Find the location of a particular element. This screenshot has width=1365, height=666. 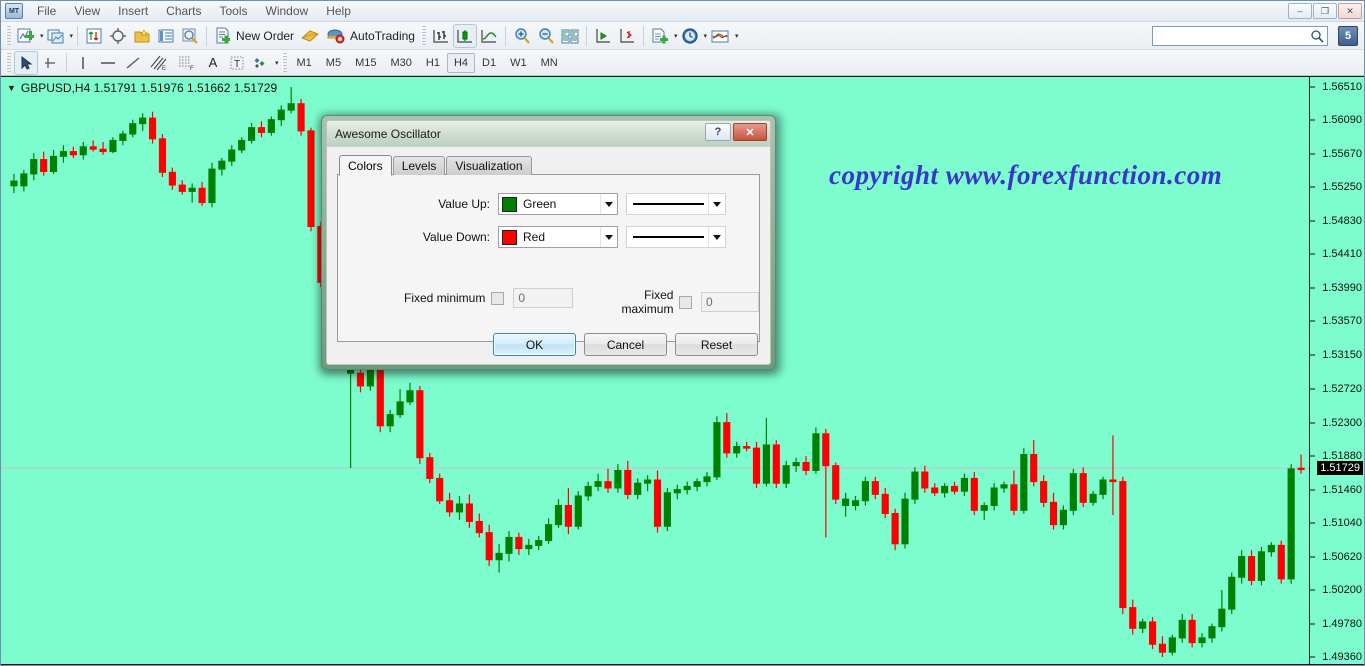

equidistant-channel-button: E is located at coordinates (159, 63).